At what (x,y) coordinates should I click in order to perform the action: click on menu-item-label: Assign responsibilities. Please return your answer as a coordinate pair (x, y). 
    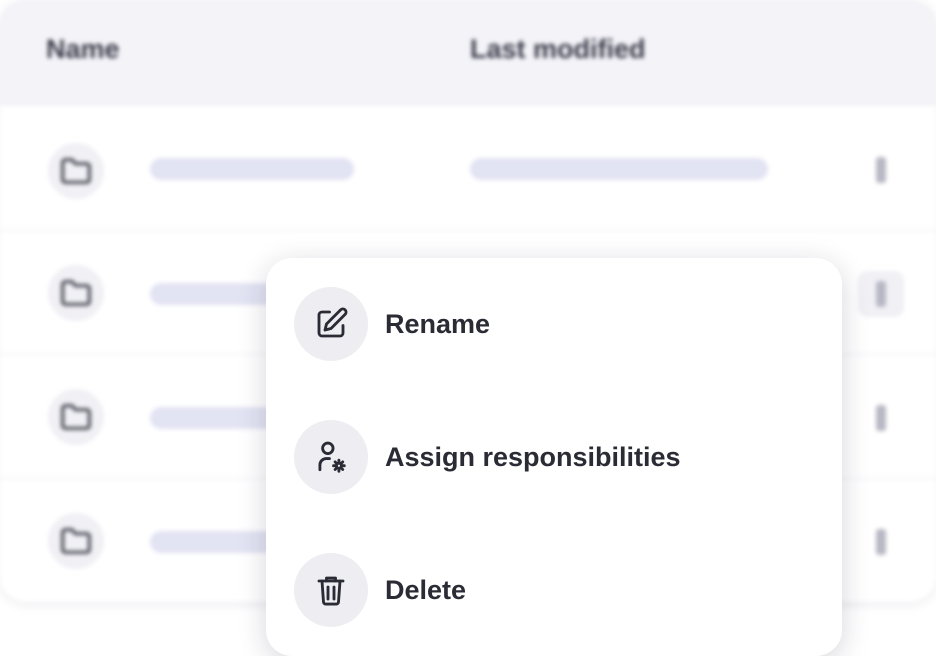
    Looking at the image, I should click on (533, 456).